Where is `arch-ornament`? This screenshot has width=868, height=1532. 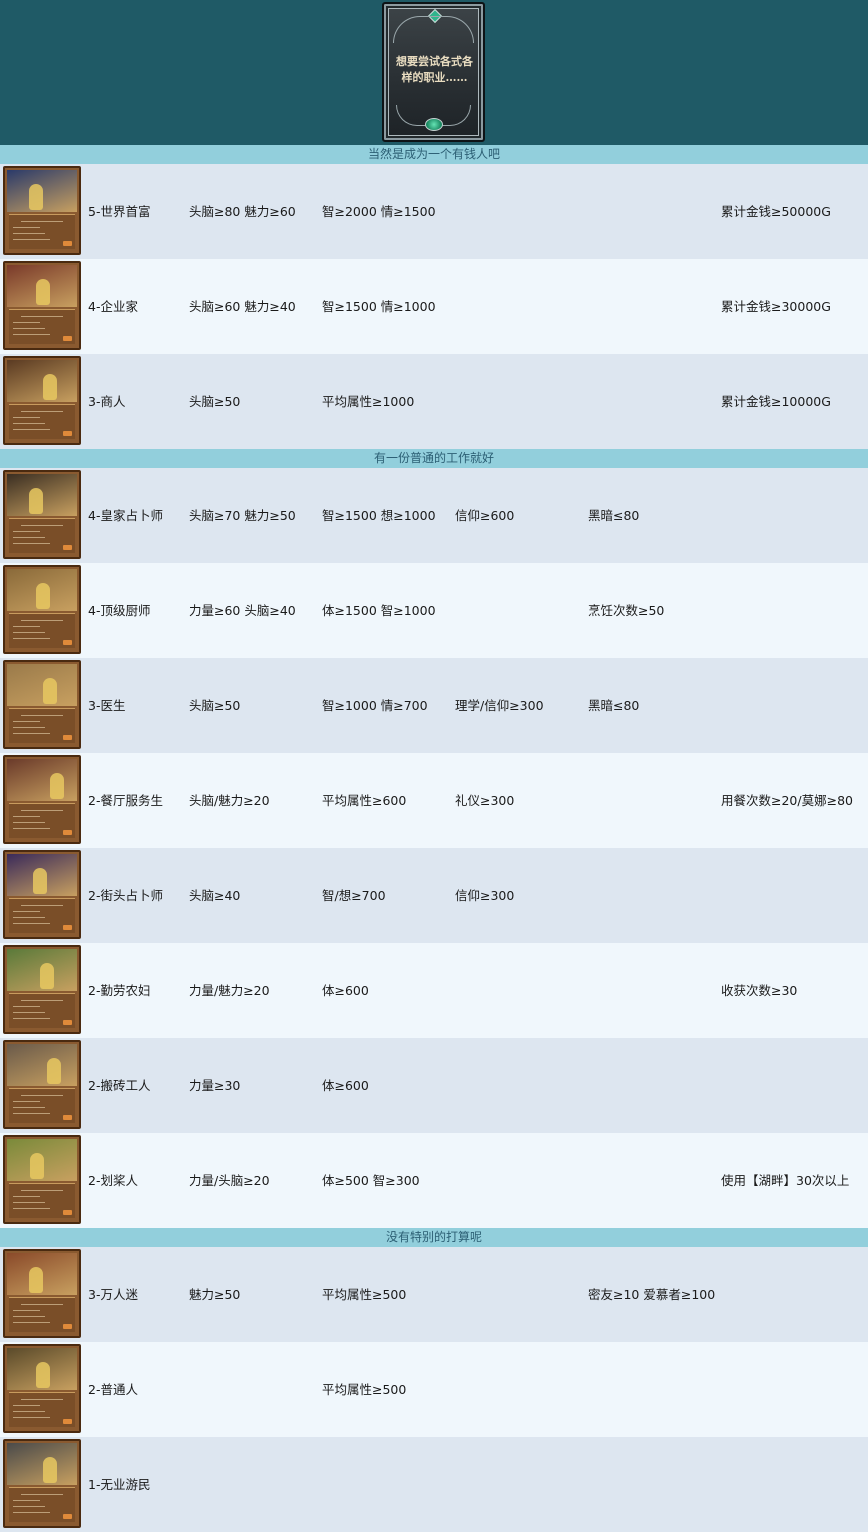
arch-ornament is located at coordinates (433, 29).